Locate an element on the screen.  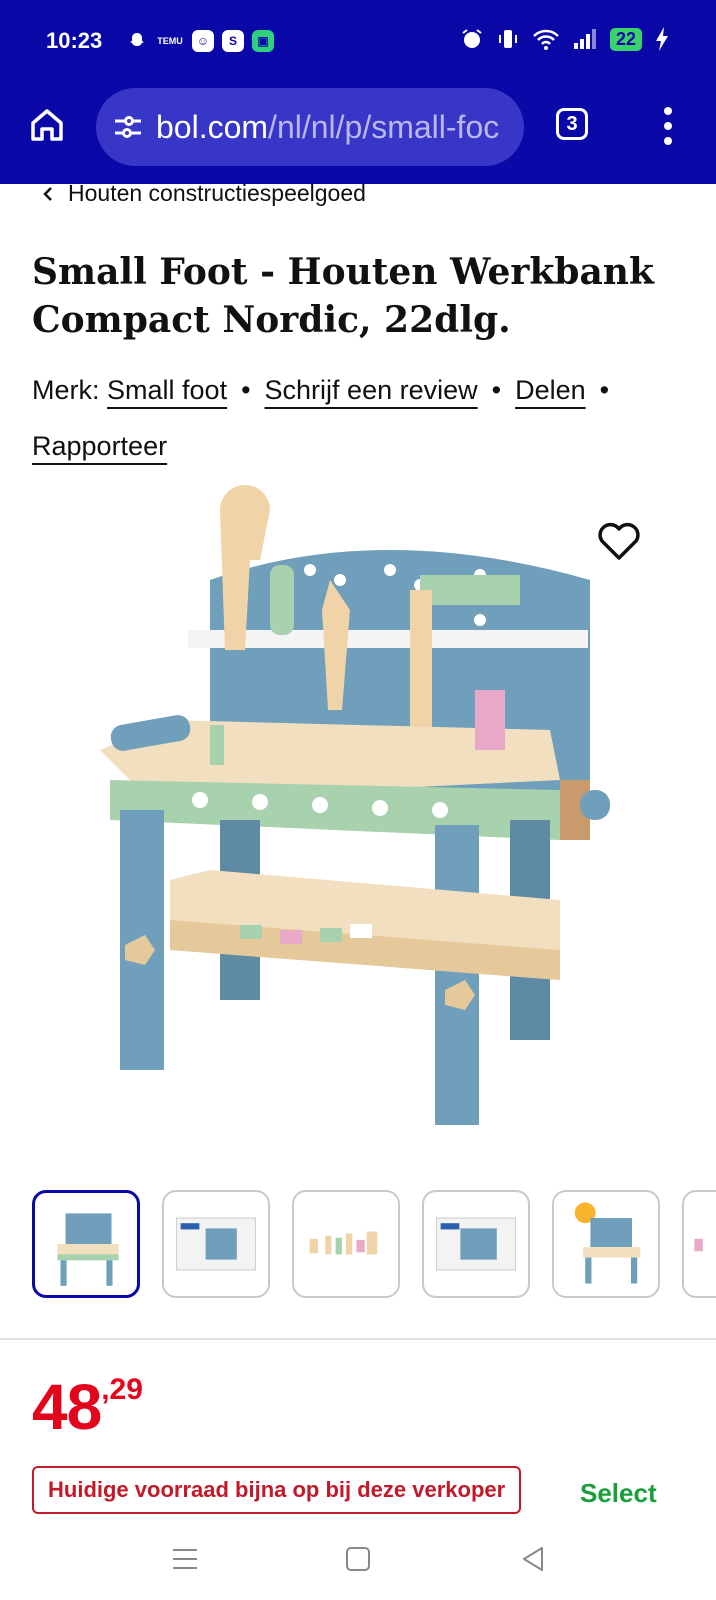
price-euros: 48 is located at coordinates (67, 1407).